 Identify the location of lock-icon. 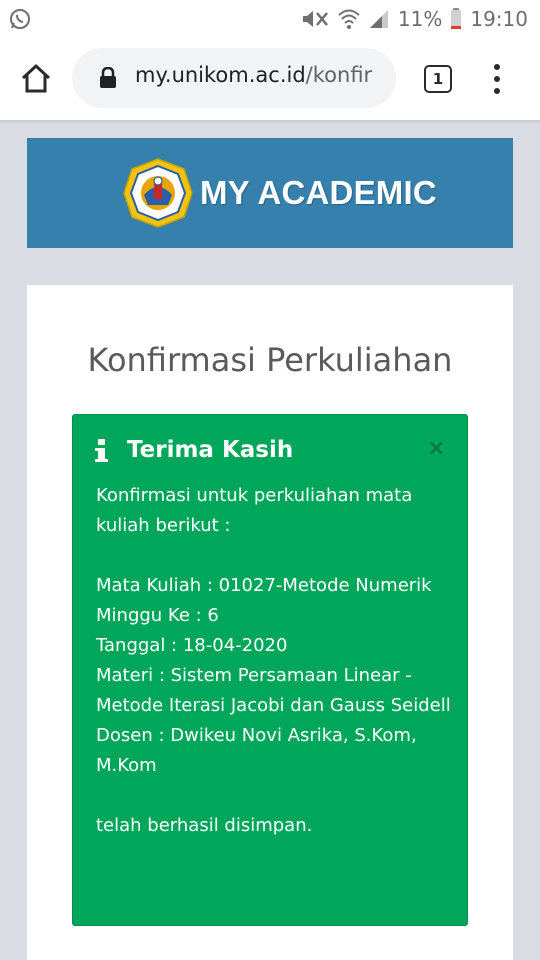
(108, 77).